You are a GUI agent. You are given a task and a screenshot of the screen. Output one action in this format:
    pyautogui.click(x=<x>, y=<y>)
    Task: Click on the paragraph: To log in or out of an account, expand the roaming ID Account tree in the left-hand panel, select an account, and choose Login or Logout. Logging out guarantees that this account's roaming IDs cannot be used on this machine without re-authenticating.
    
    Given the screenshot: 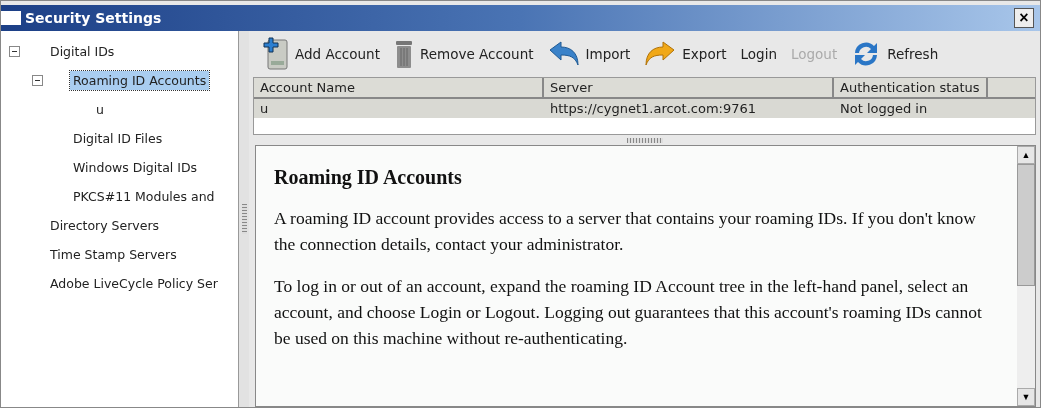 What is the action you would take?
    pyautogui.click(x=628, y=312)
    